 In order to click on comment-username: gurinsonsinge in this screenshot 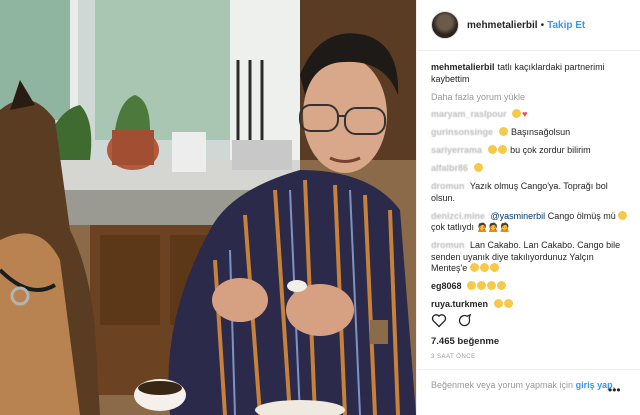, I will do `click(462, 132)`.